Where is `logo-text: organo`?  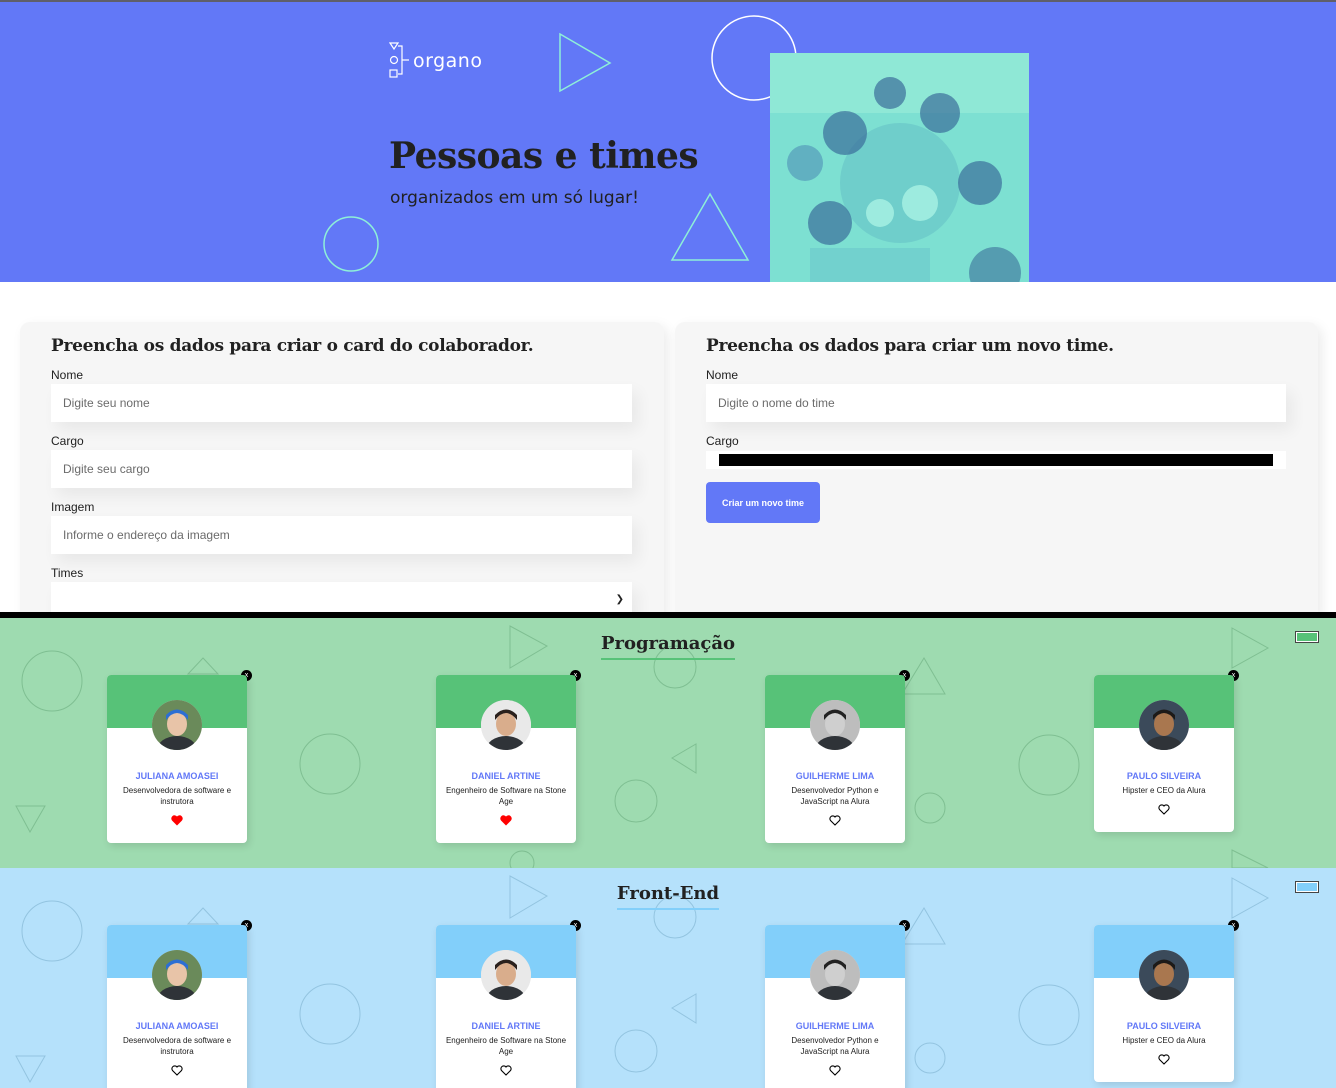
logo-text: organo is located at coordinates (448, 61).